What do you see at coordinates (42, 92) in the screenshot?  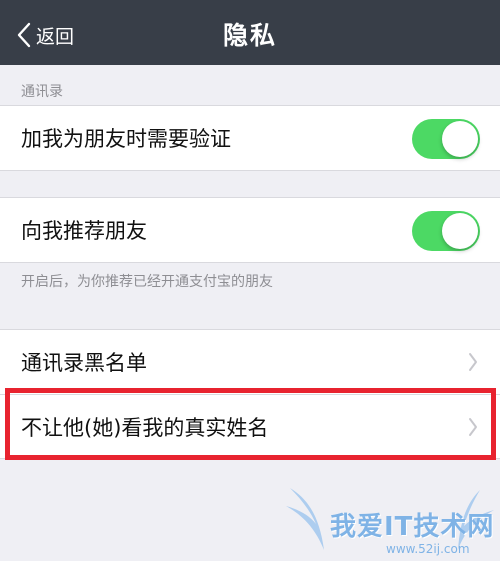 I see `section-header-contacts: 通讯录` at bounding box center [42, 92].